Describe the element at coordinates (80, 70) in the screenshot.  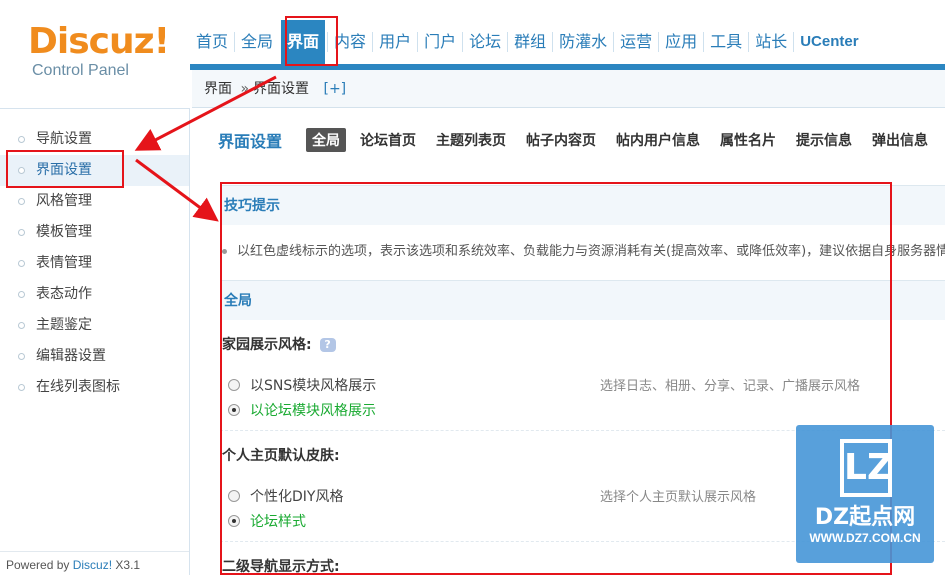
I see `logo-subtitle: Control Panel` at that location.